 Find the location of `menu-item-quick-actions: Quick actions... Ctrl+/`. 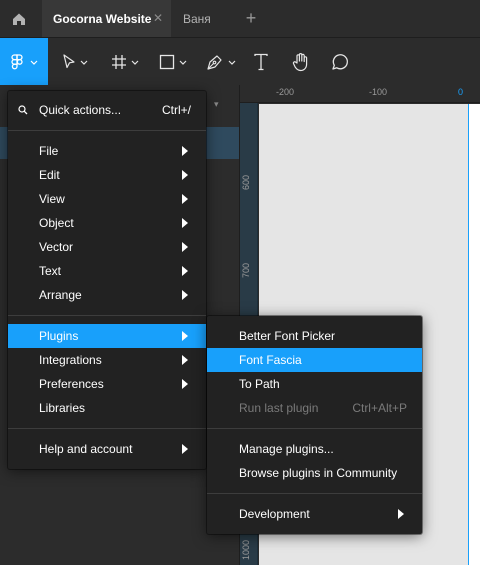

menu-item-quick-actions: Quick actions... Ctrl+/ is located at coordinates (107, 110).